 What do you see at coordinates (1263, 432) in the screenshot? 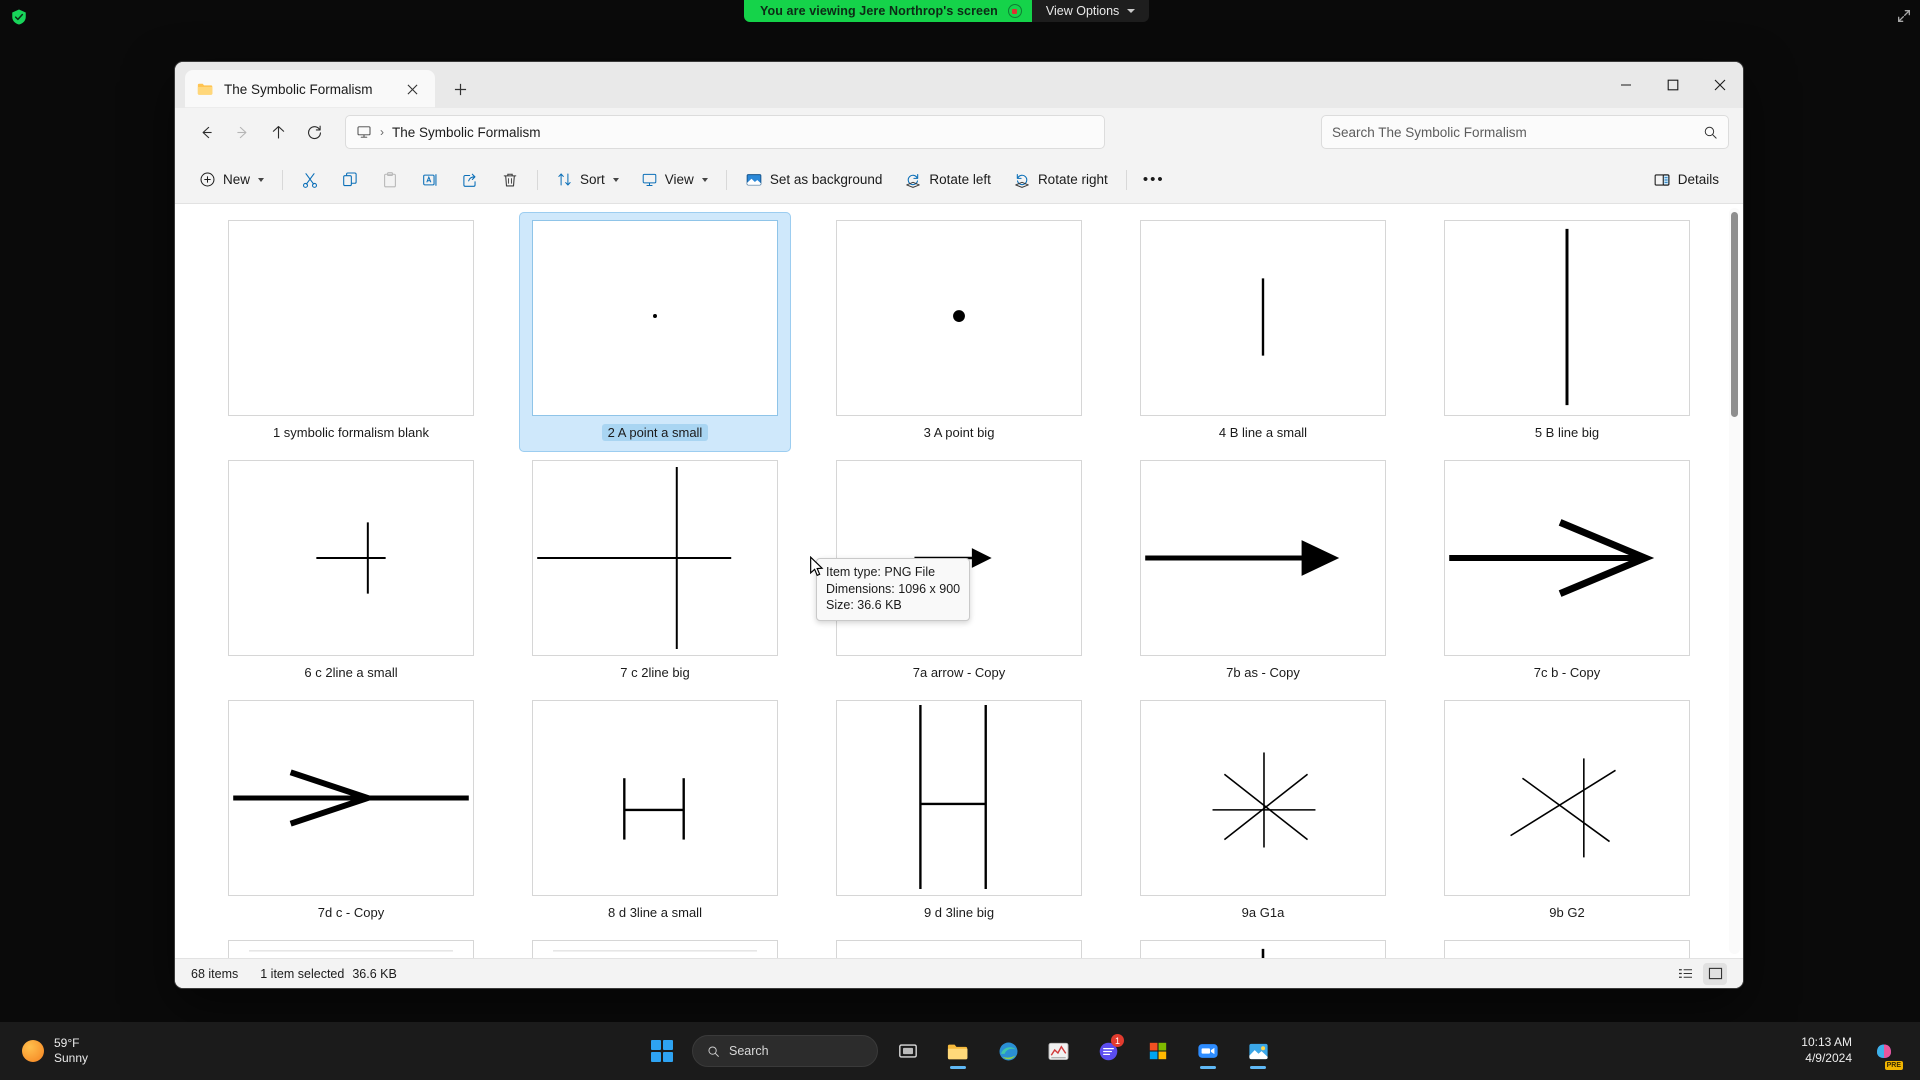
I see `file-name-label: 4 B line a small` at bounding box center [1263, 432].